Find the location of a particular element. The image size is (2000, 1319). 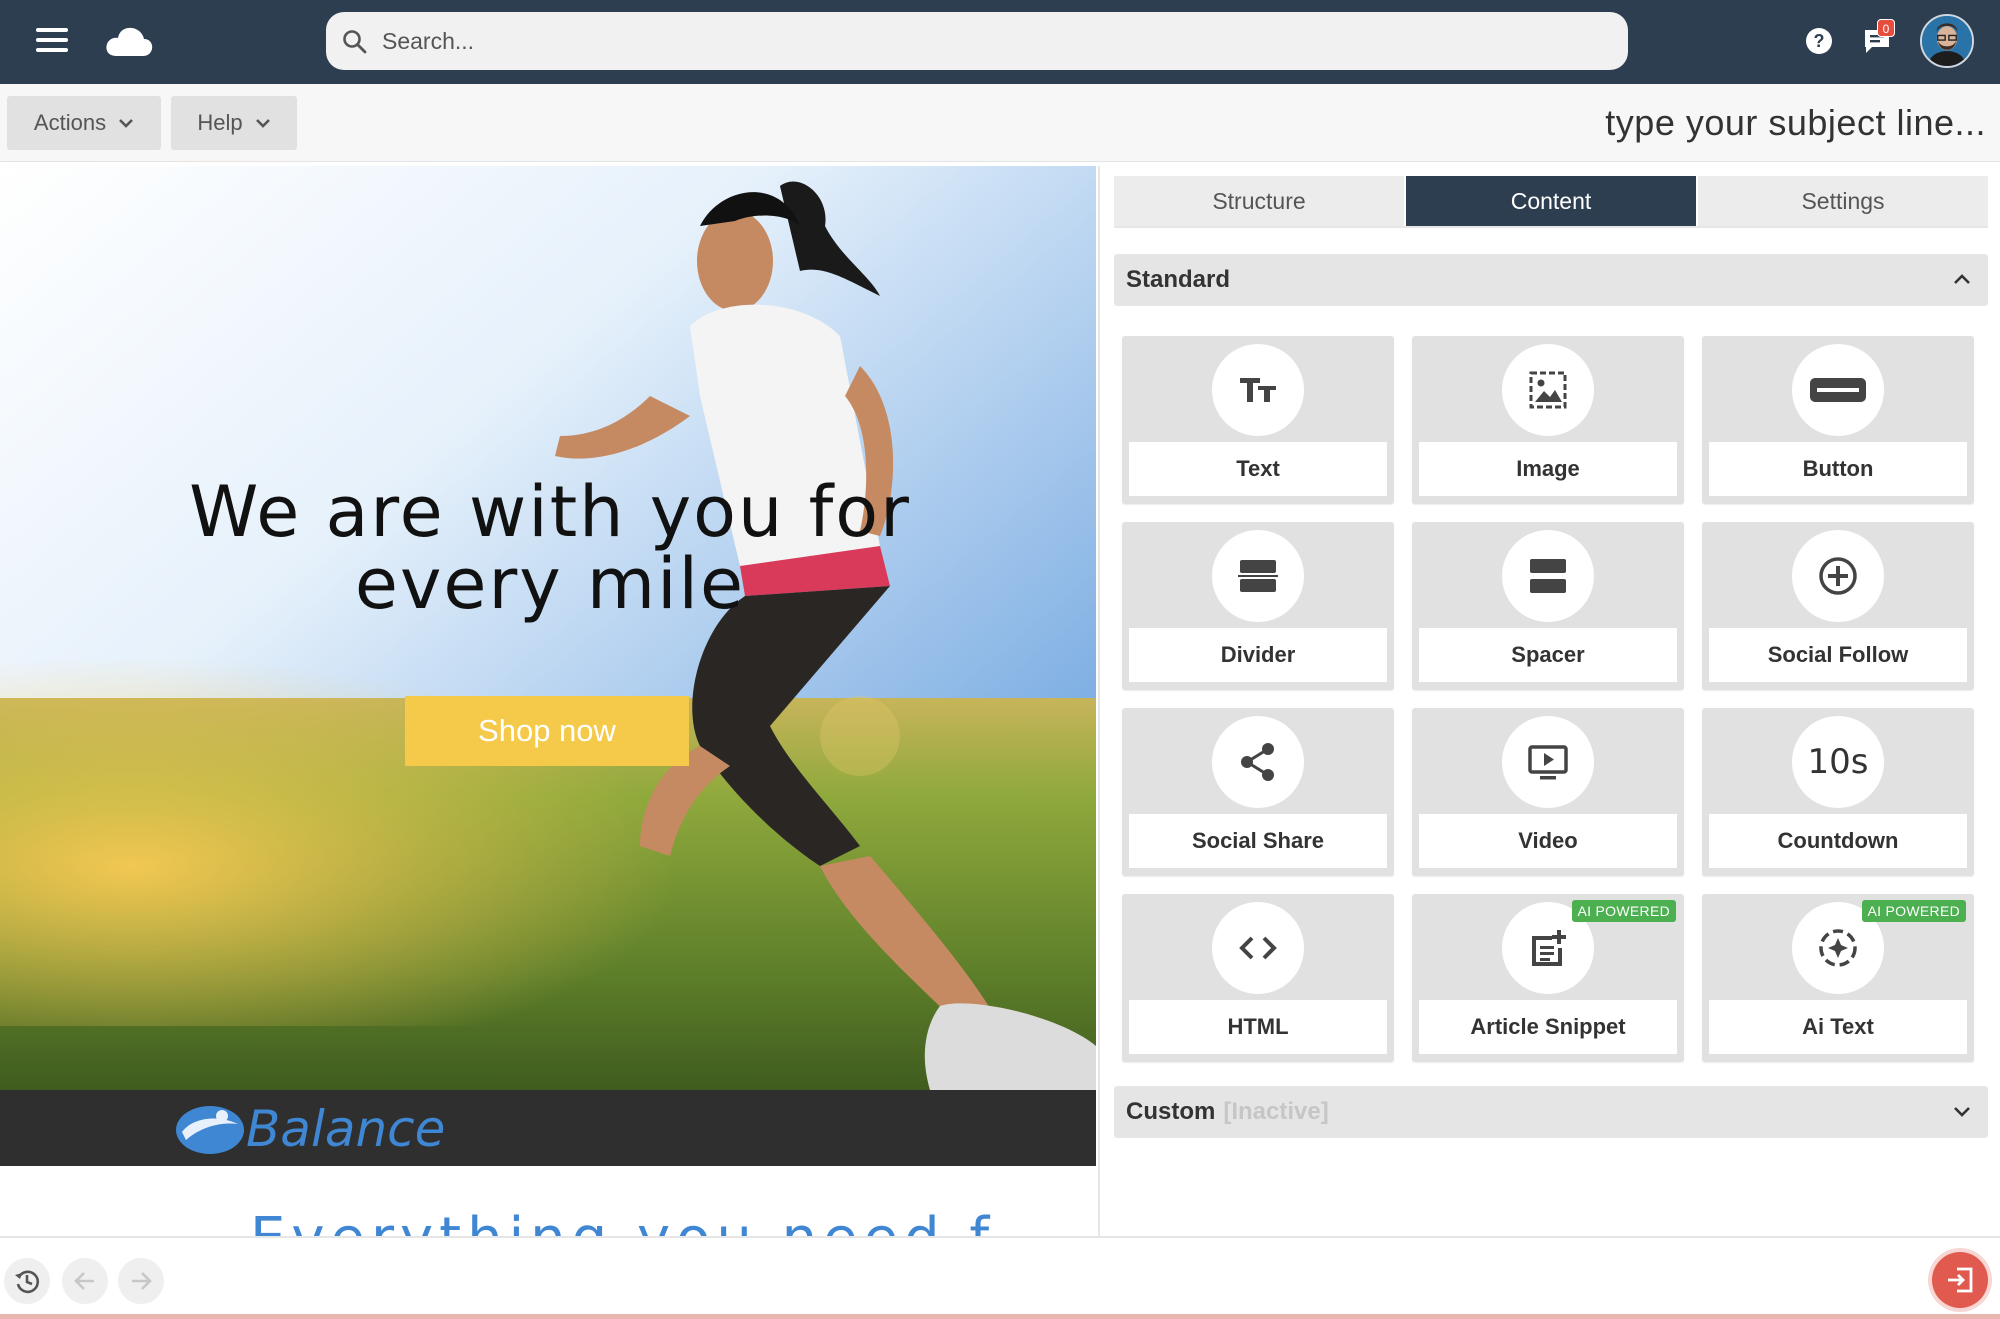

button-icon is located at coordinates (1838, 390).